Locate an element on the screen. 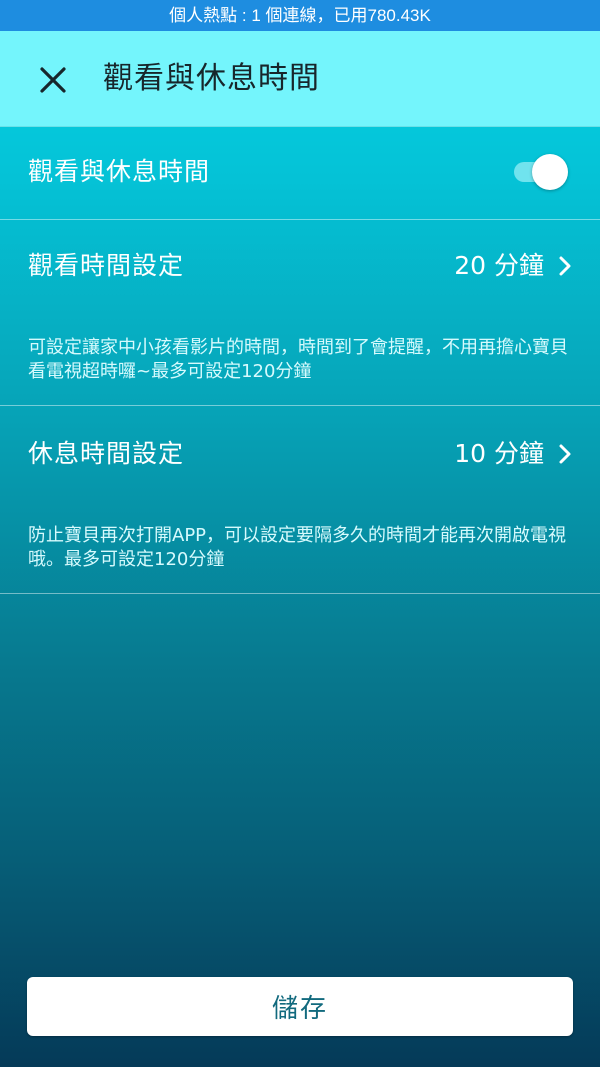 The image size is (600, 1067). watch-rest-toggle is located at coordinates (541, 172).